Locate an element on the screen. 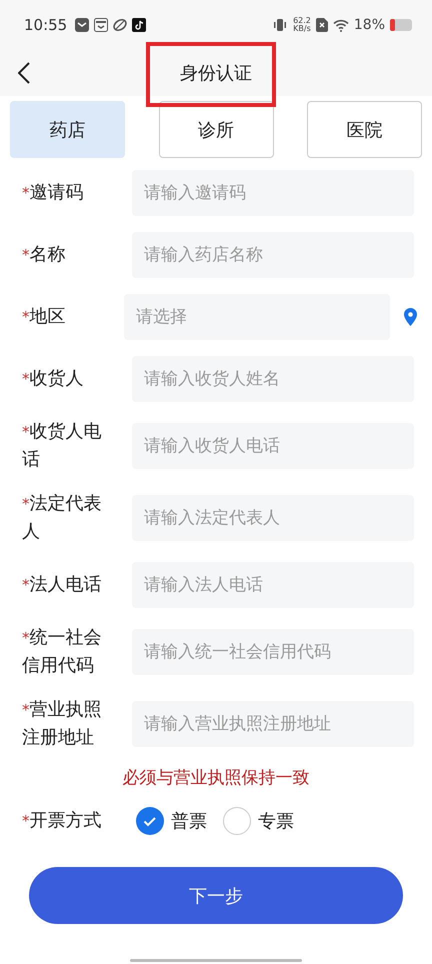 The width and height of the screenshot is (432, 964). field-label: *收货人 is located at coordinates (53, 379).